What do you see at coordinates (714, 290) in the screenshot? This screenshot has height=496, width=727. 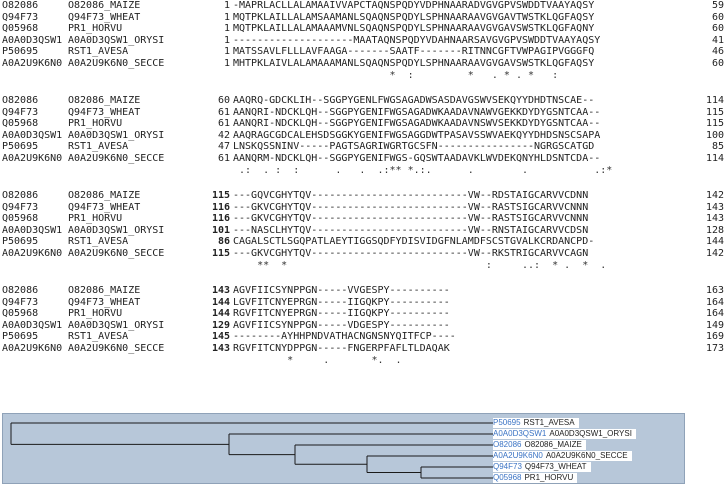 I see `sequence-end: 163` at bounding box center [714, 290].